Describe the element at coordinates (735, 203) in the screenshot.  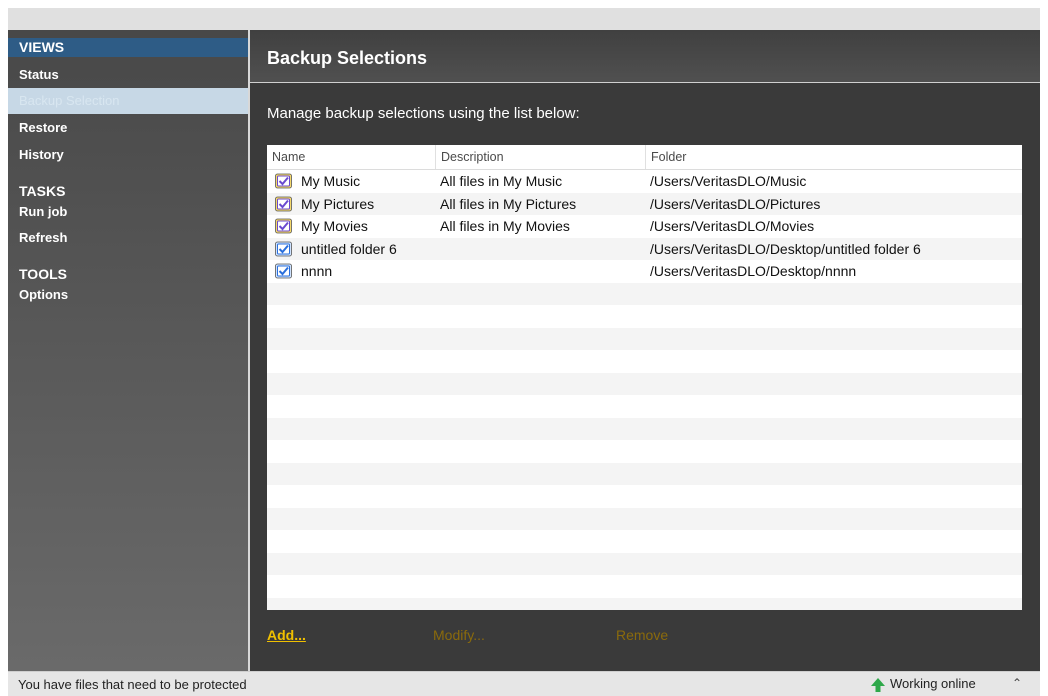
I see `row-folder: /Users/VeritasDLO/Pictures` at that location.